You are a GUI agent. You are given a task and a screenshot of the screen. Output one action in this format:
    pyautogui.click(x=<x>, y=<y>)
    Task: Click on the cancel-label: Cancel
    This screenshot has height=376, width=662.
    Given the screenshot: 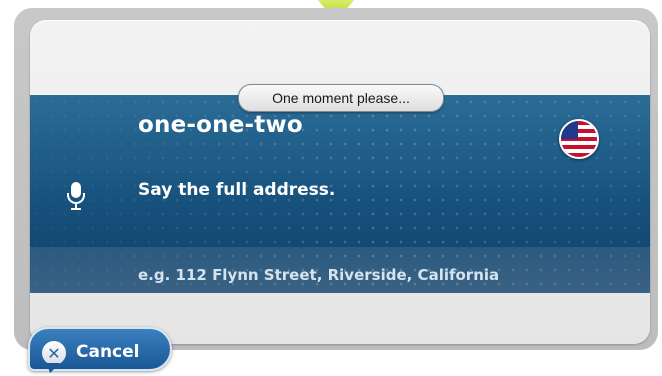 What is the action you would take?
    pyautogui.click(x=108, y=352)
    